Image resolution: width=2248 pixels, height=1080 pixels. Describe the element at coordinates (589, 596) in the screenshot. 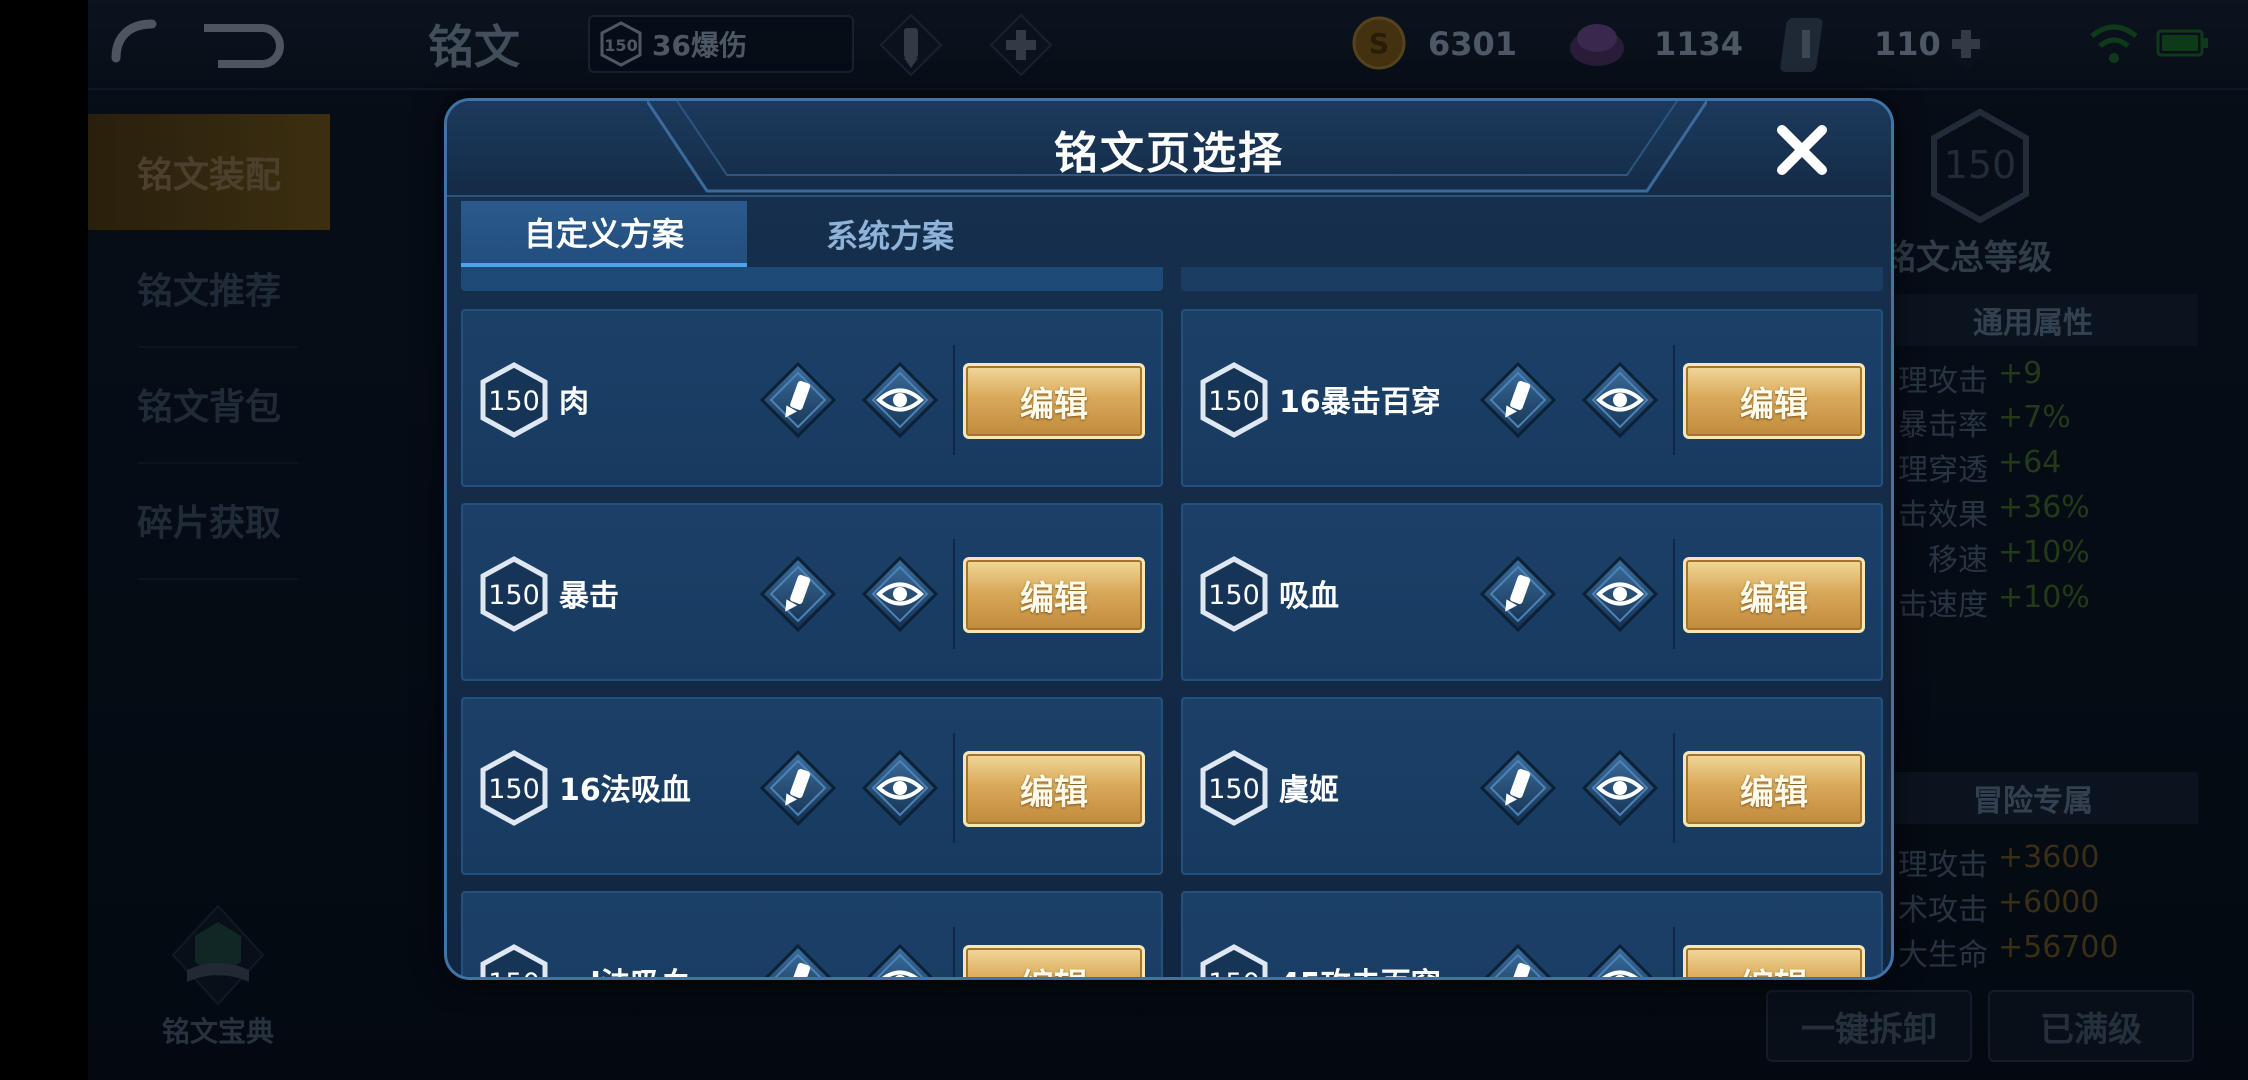

I see `rune-page-name: 暴击` at that location.